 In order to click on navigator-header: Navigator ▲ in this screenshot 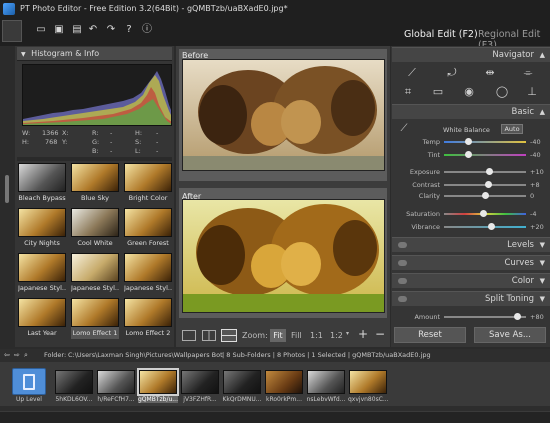, I will do `click(471, 54)`.